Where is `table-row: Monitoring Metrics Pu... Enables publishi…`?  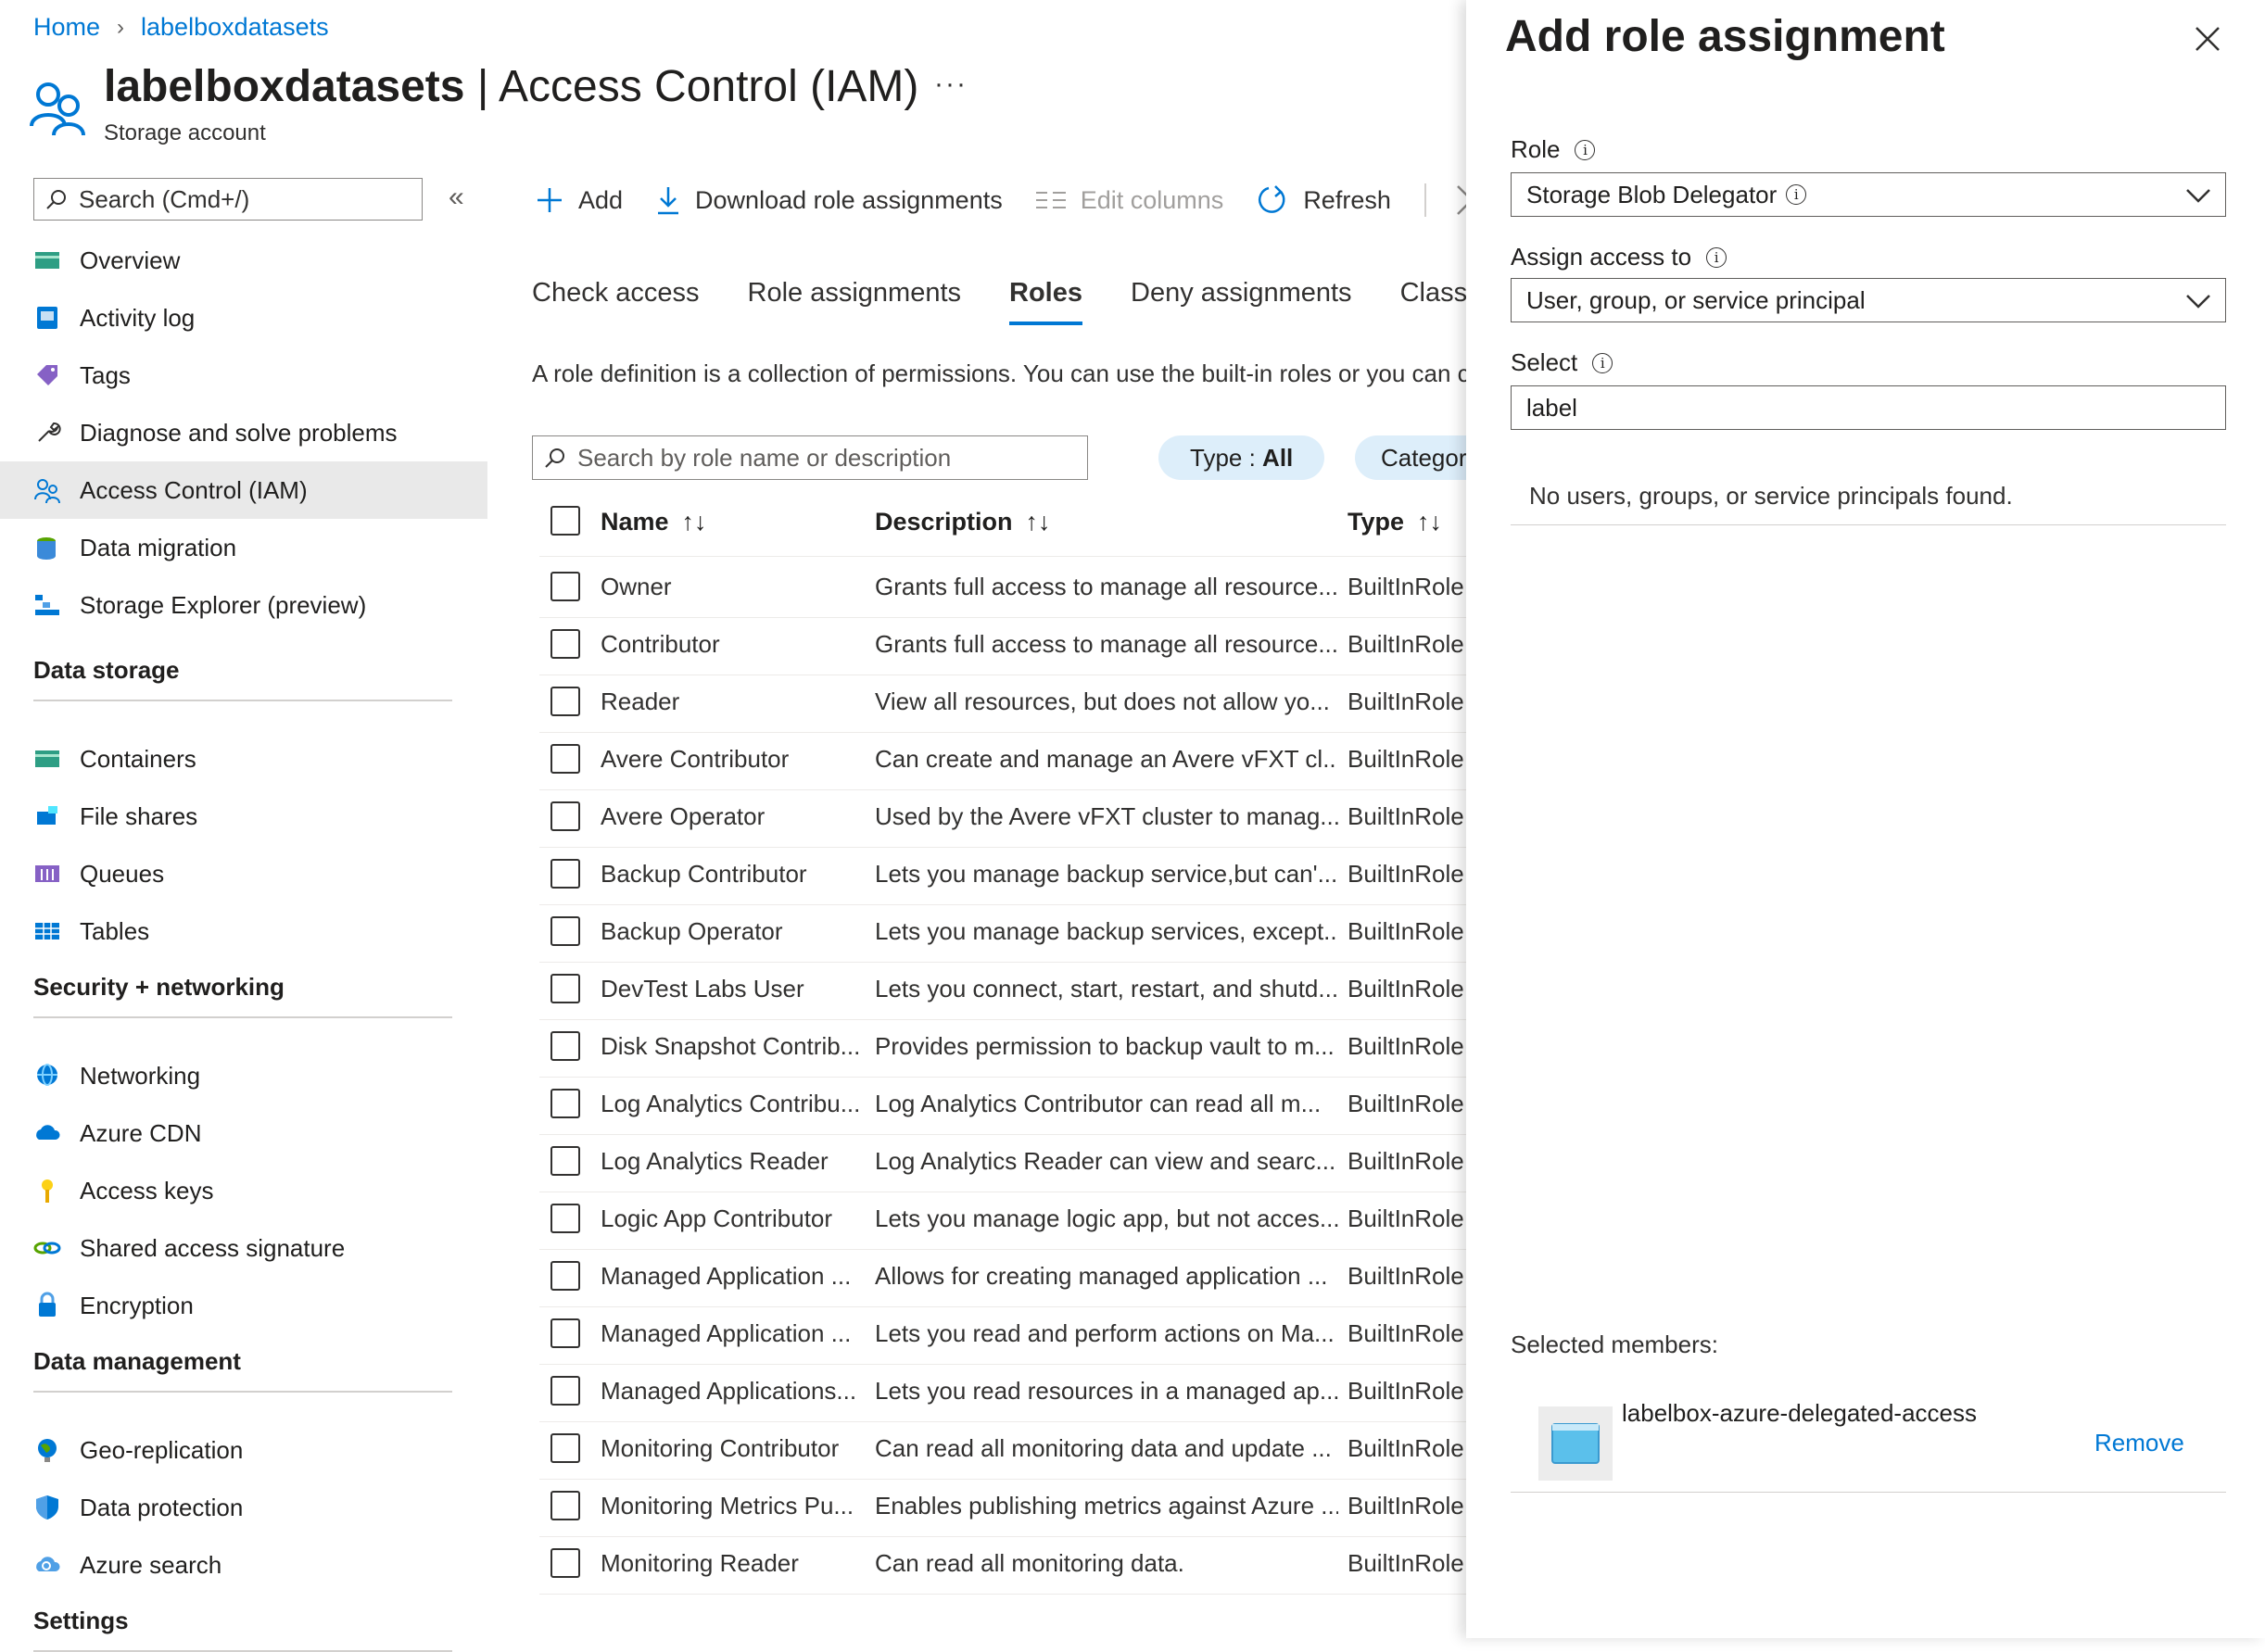
table-row: Monitoring Metrics Pu... Enables publishi… is located at coordinates (1002, 1507).